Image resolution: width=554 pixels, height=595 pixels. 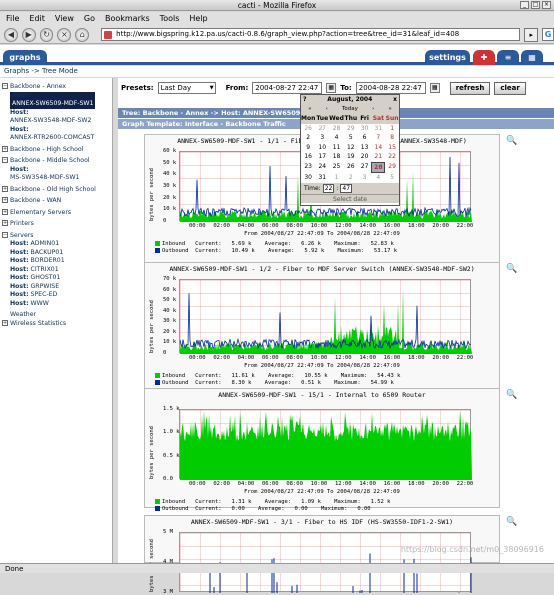 What do you see at coordinates (56, 201) in the screenshot?
I see `sidebar-item: + Backbone - WAN` at bounding box center [56, 201].